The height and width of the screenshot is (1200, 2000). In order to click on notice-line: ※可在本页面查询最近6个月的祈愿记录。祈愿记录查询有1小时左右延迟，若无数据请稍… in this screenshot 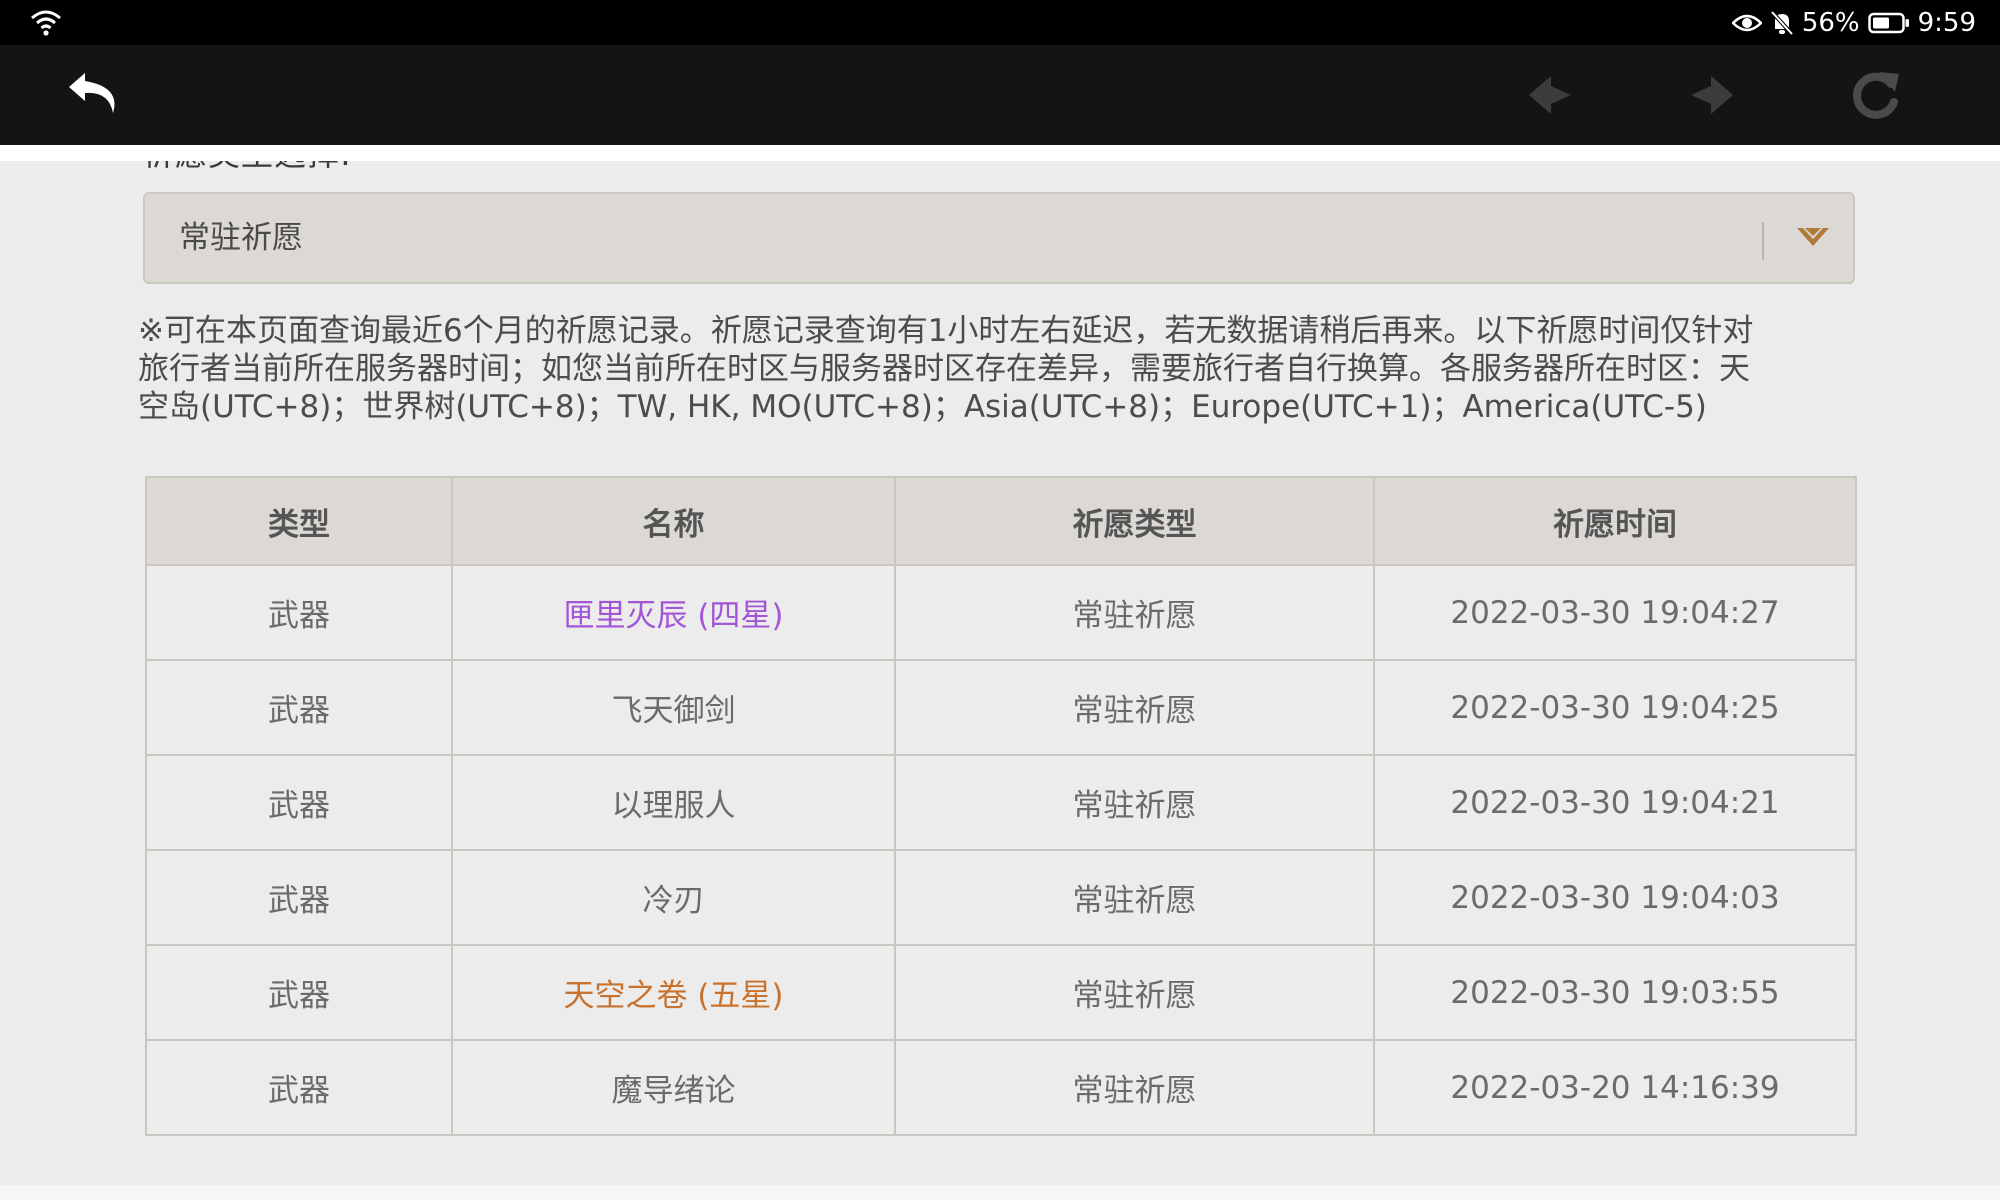, I will do `click(946, 331)`.